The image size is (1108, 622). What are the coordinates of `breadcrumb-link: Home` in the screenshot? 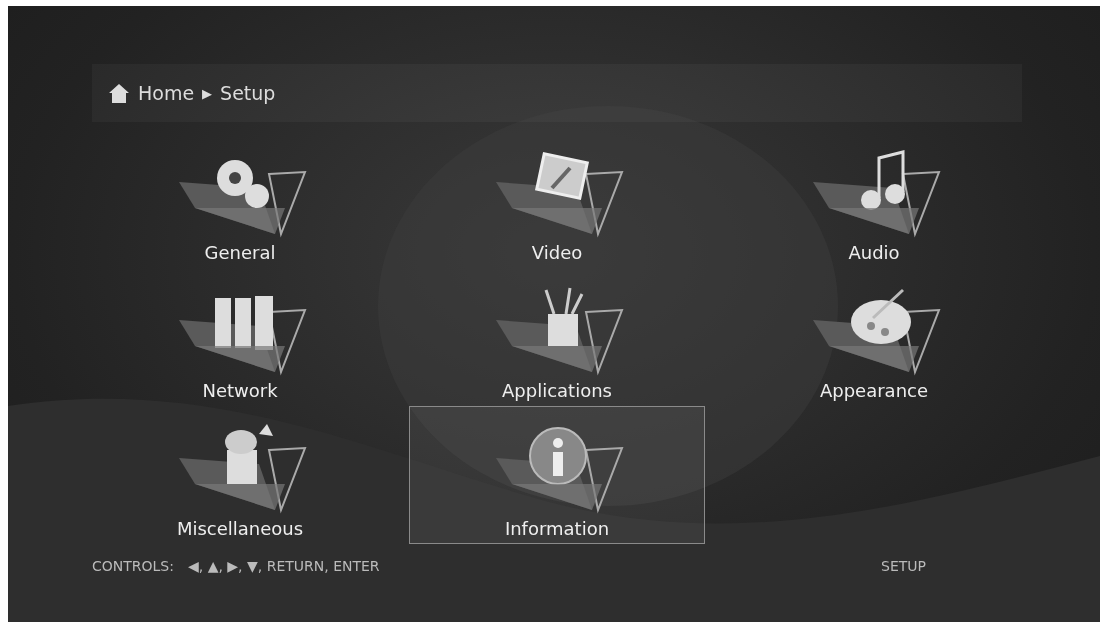 It's located at (166, 93).